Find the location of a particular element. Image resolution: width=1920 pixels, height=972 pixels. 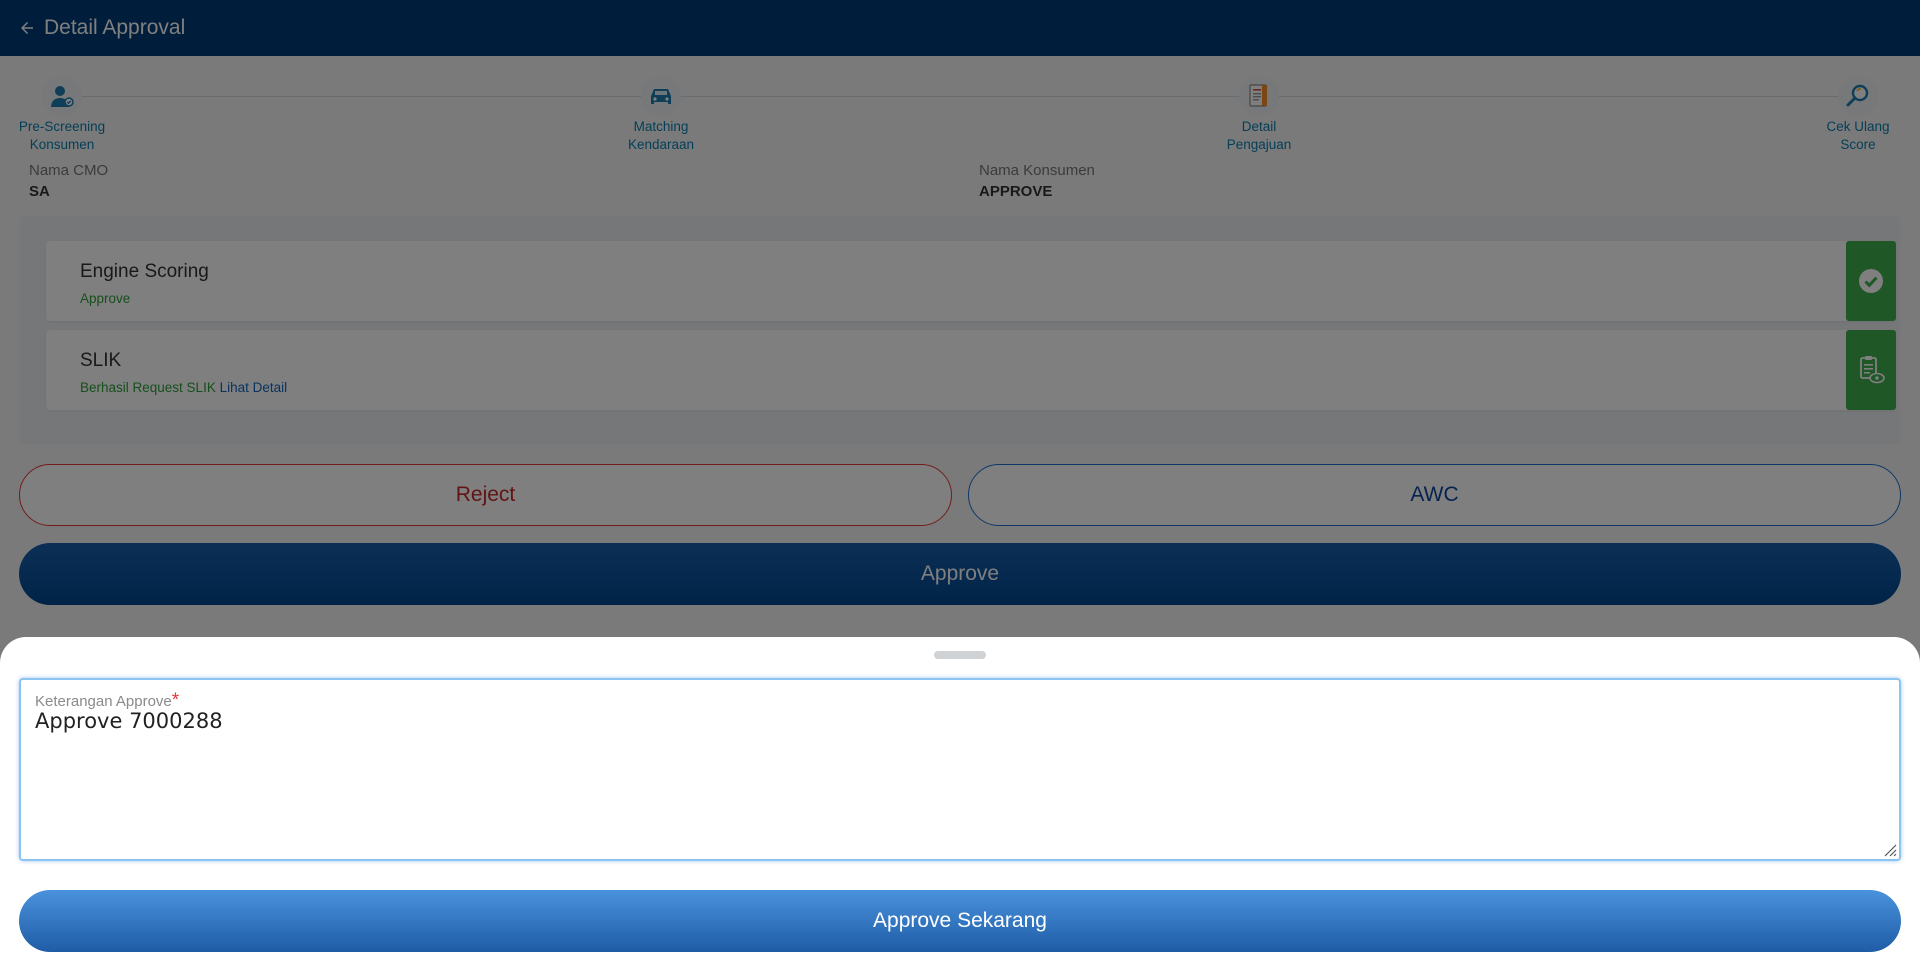

approve-now-button: Approve Sekarang is located at coordinates (960, 921).